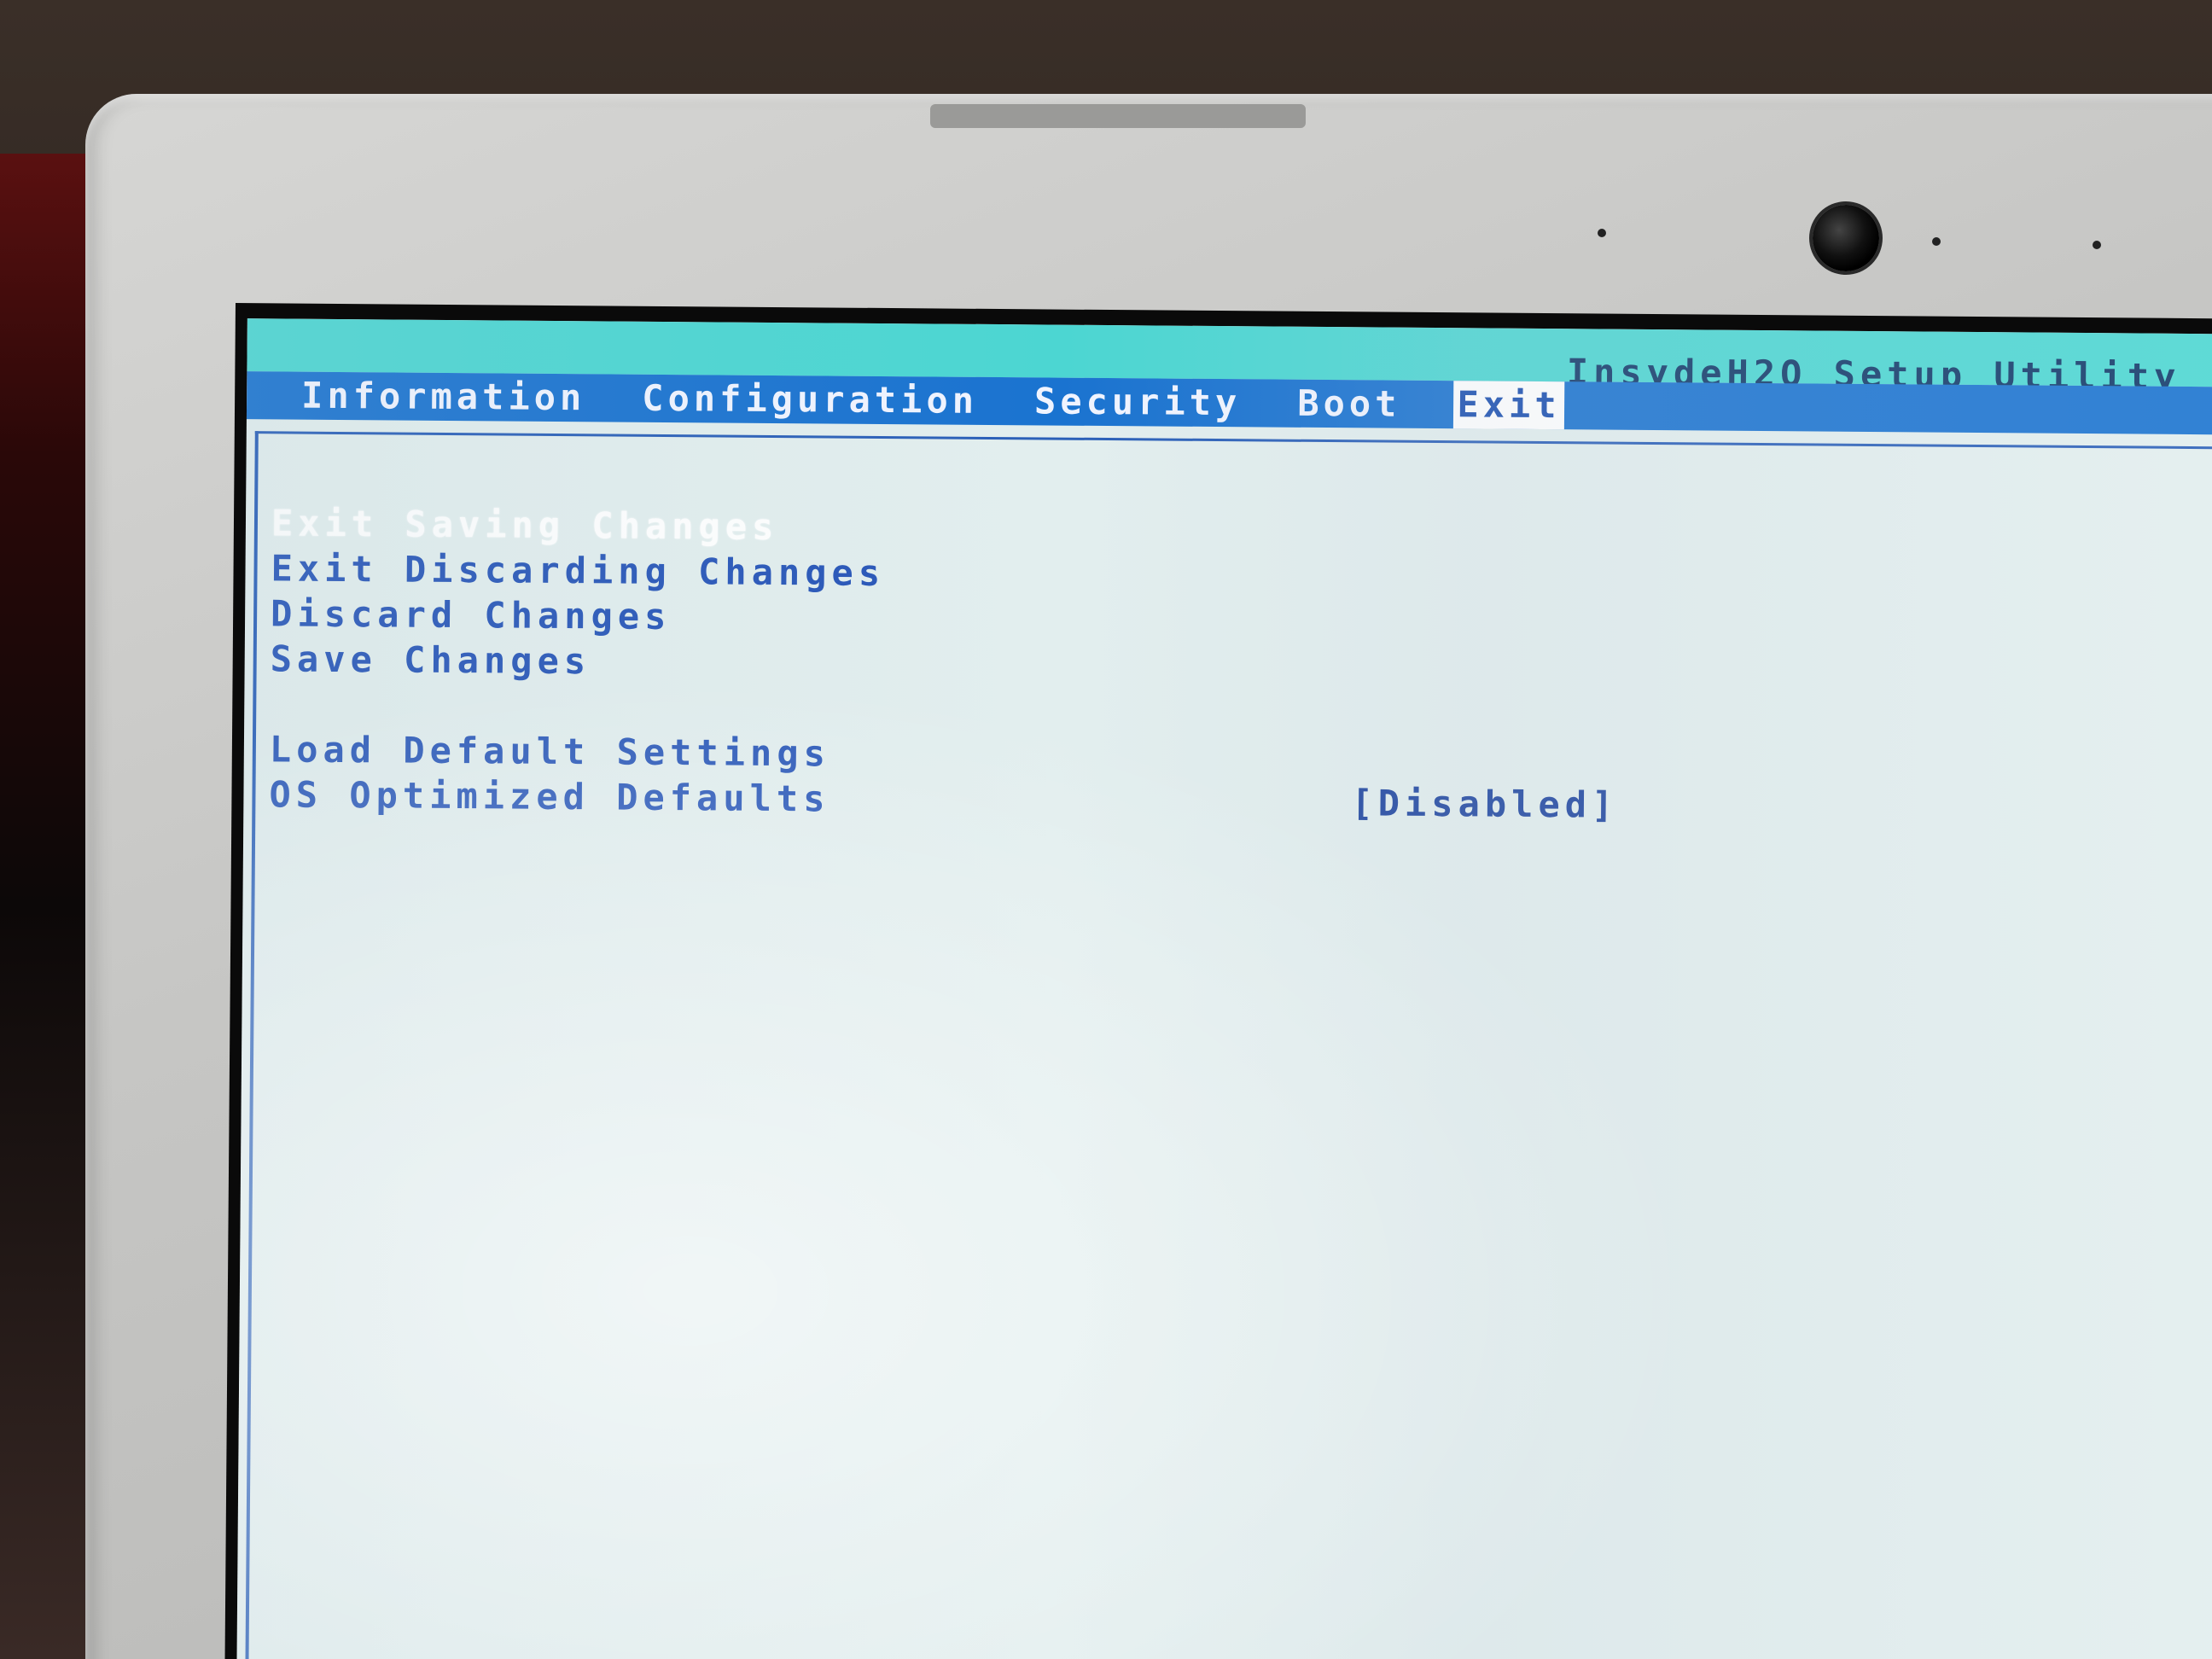 The image size is (2212, 1659). Describe the element at coordinates (2097, 245) in the screenshot. I see `microphone-hole` at that location.